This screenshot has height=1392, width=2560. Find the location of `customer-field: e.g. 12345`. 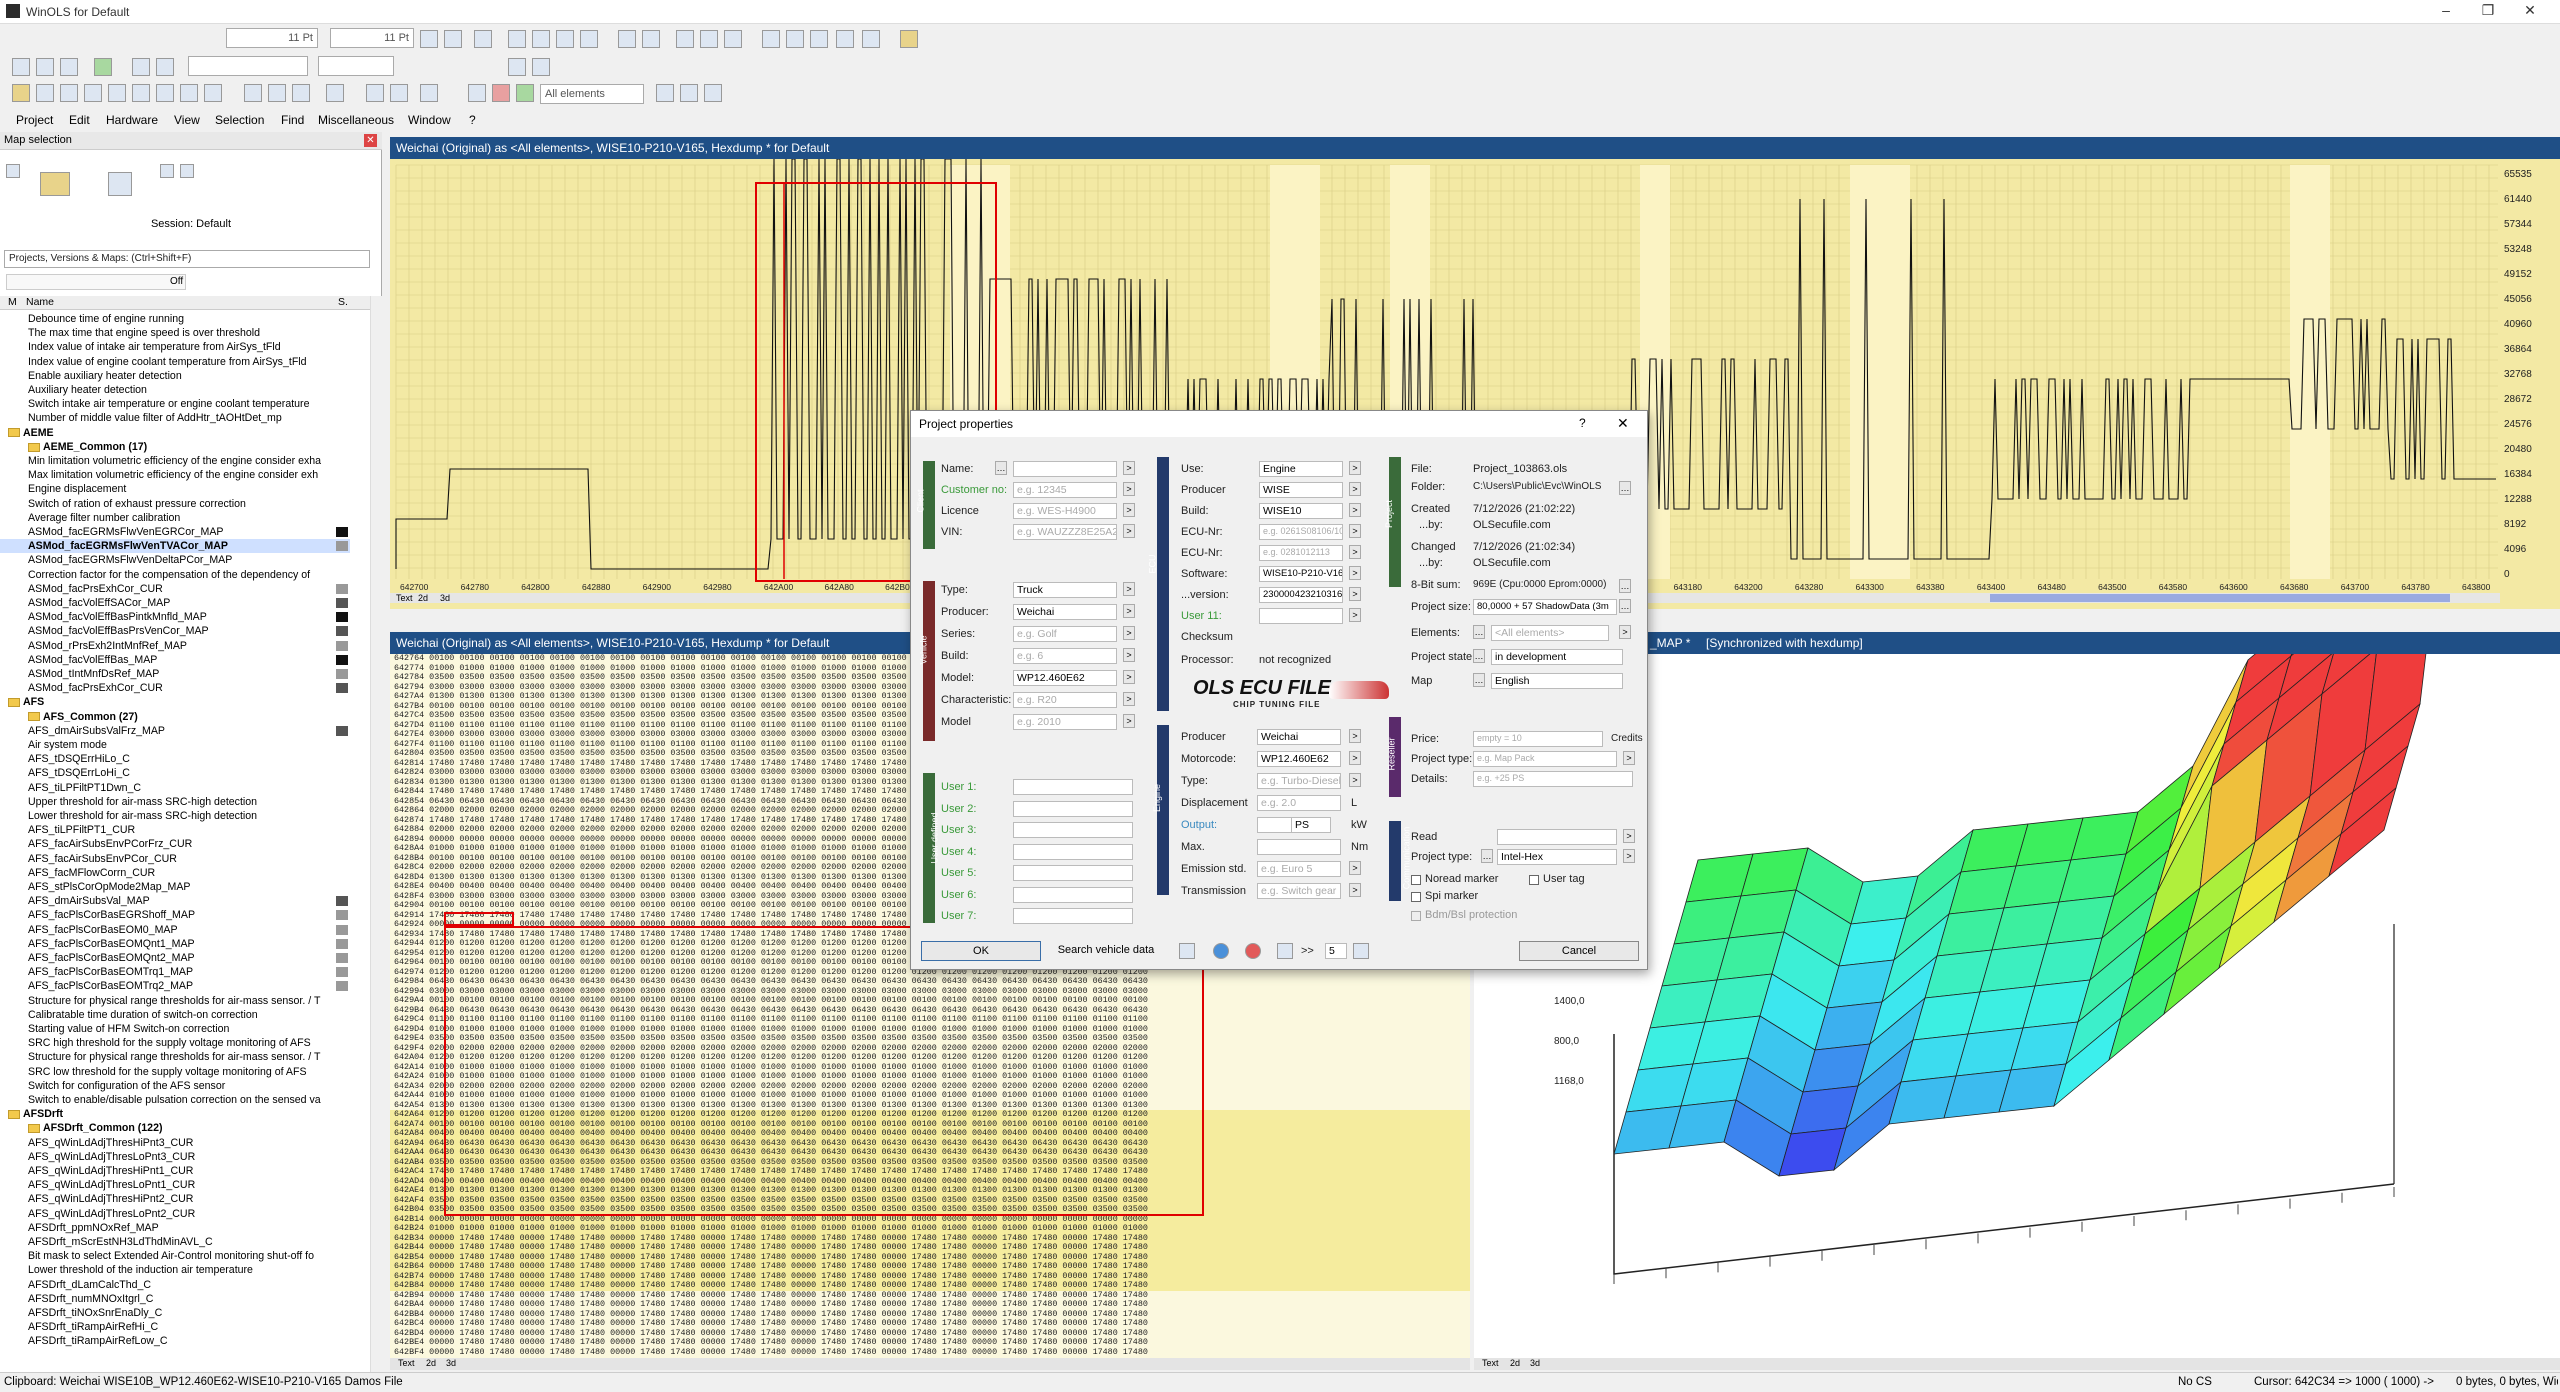

customer-field: e.g. 12345 is located at coordinates (1065, 490).